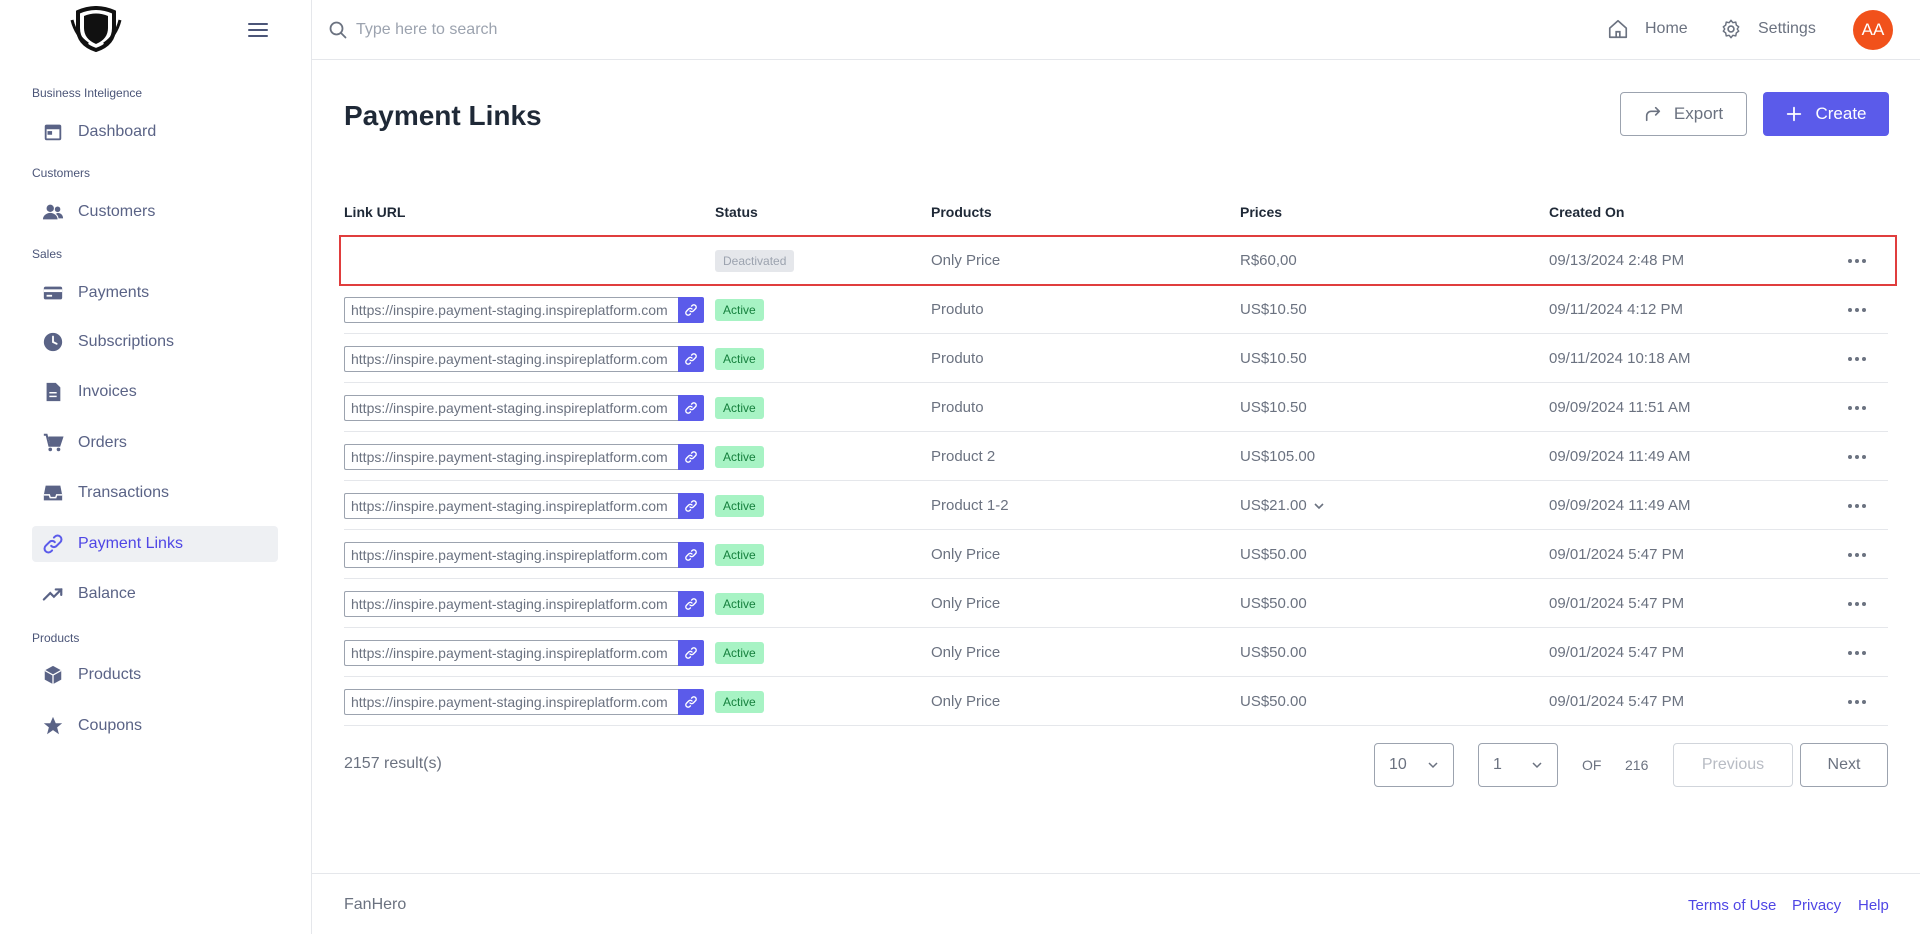  I want to click on sidebar-item-invoices: Invoices, so click(155, 392).